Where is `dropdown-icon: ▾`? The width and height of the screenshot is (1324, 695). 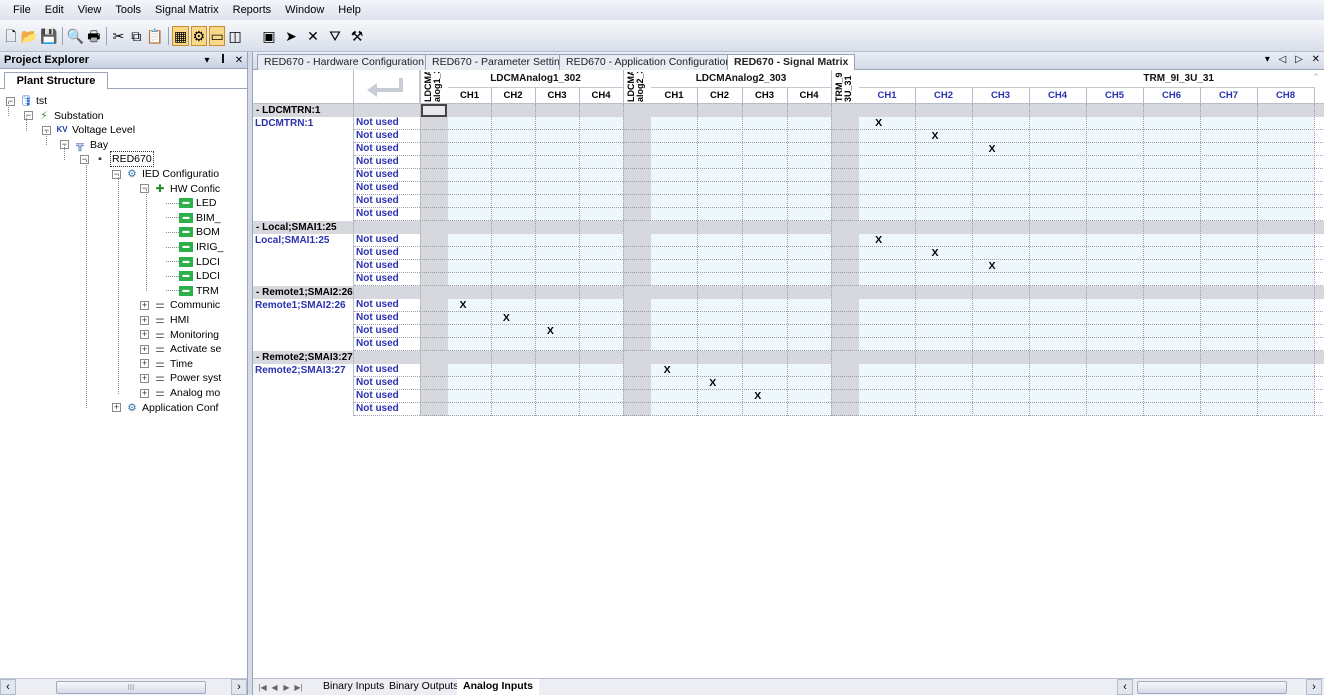 dropdown-icon: ▾ is located at coordinates (207, 60).